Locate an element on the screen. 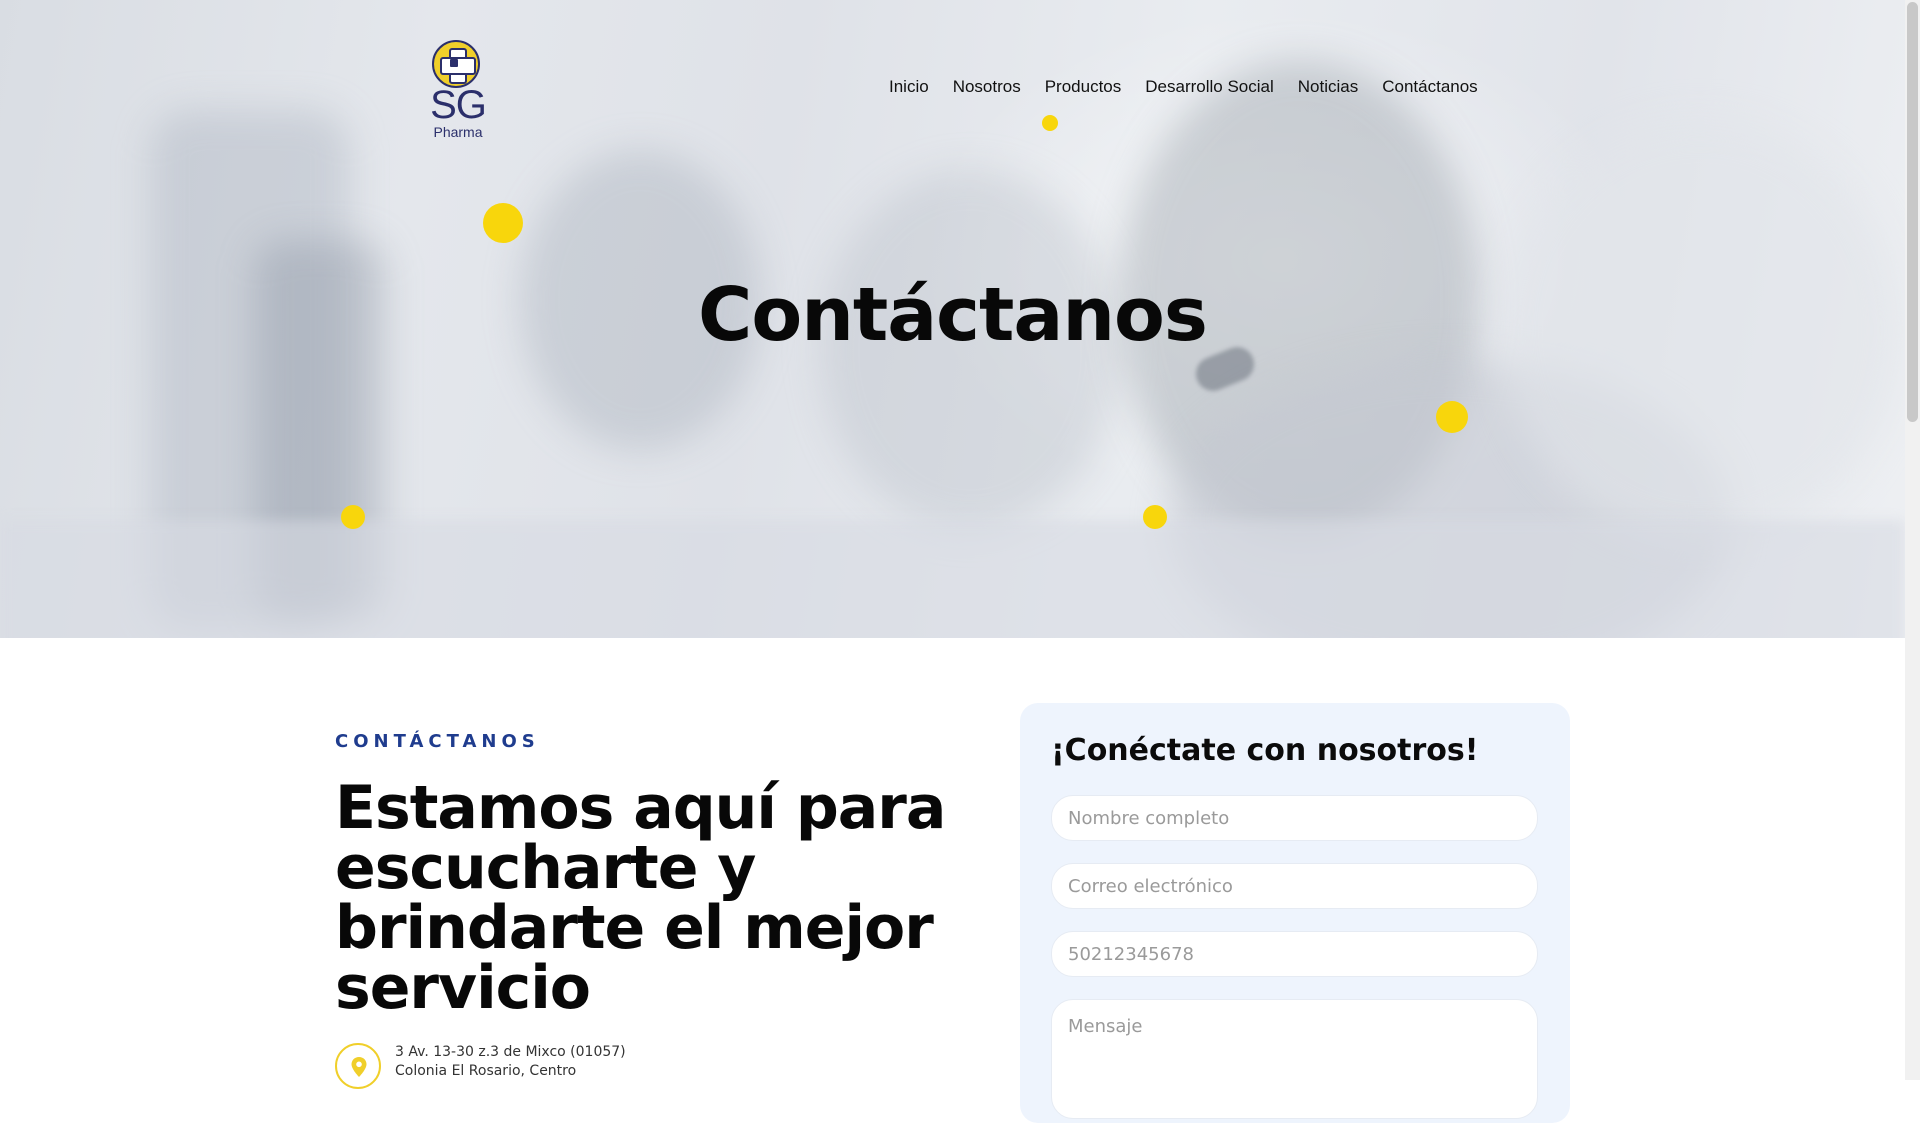 Image resolution: width=1920 pixels, height=1123 pixels. scrollbar-thumb is located at coordinates (1912, 212).